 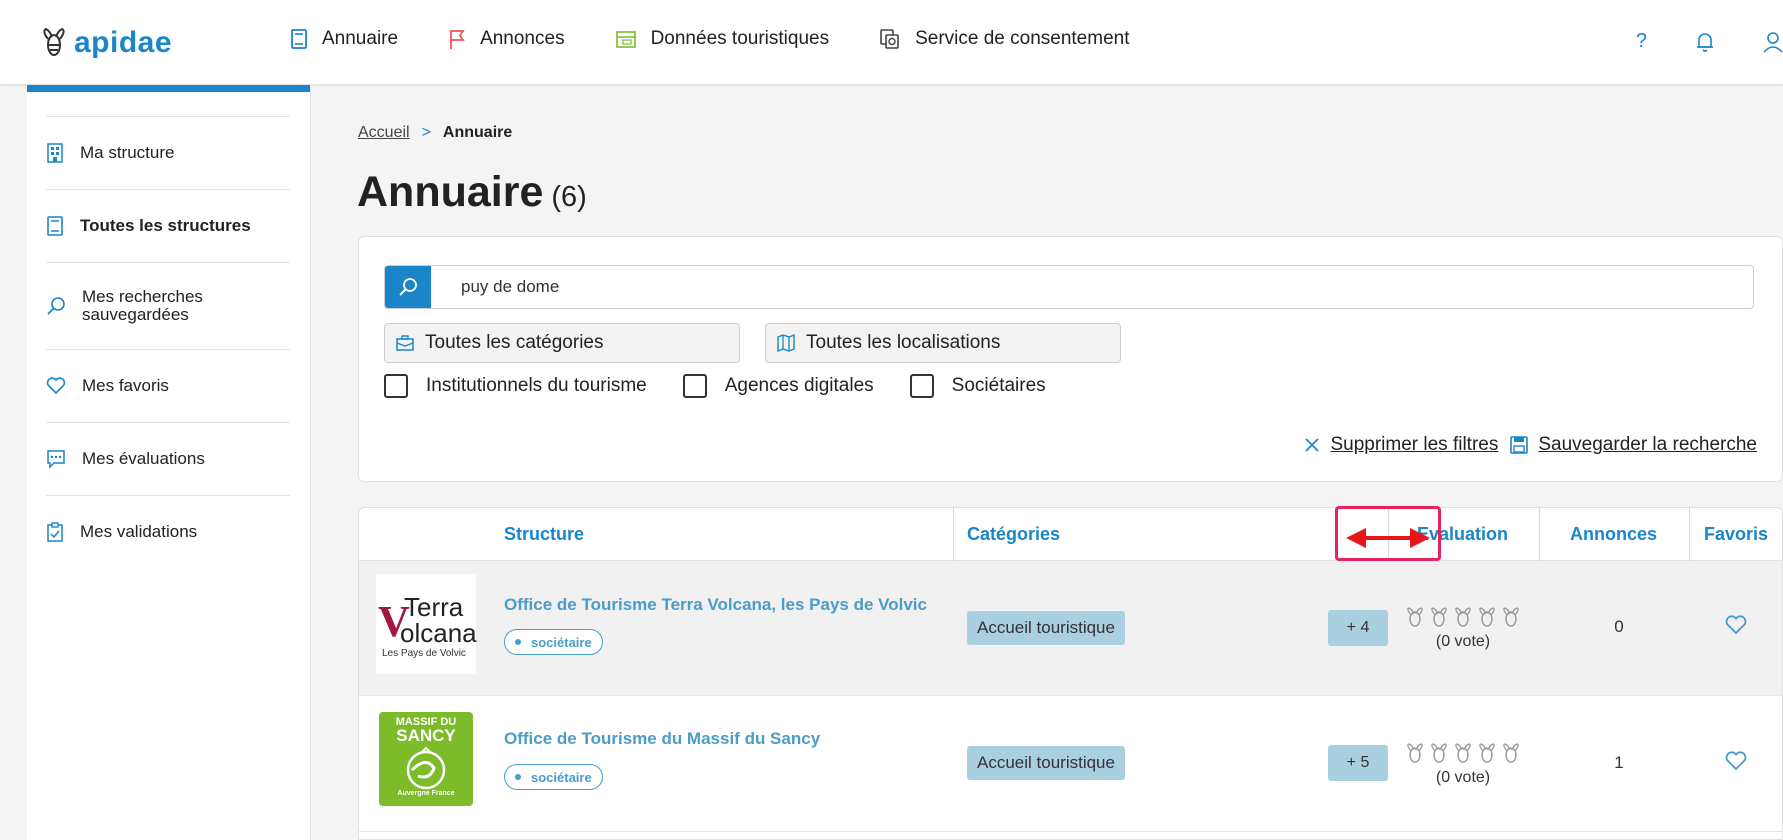 What do you see at coordinates (544, 534) in the screenshot?
I see `col-structure: Structure` at bounding box center [544, 534].